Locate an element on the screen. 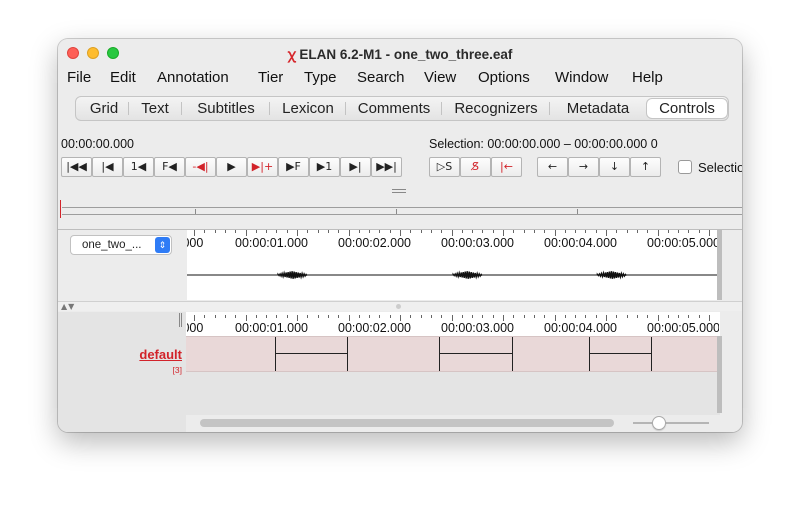 This screenshot has width=800, height=509. ruler-label: 00:00:01.000 is located at coordinates (271, 328).